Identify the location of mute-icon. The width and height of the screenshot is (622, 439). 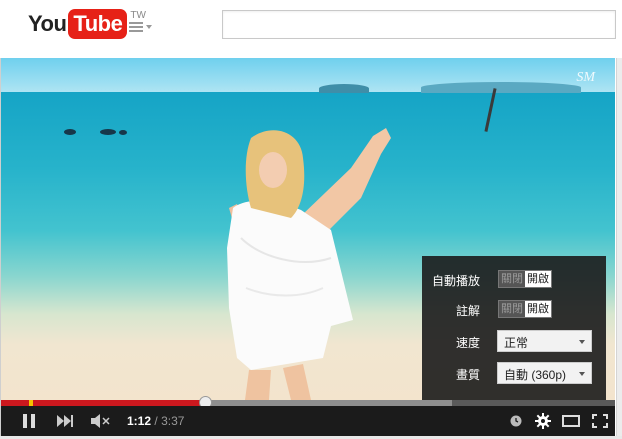
(100, 421).